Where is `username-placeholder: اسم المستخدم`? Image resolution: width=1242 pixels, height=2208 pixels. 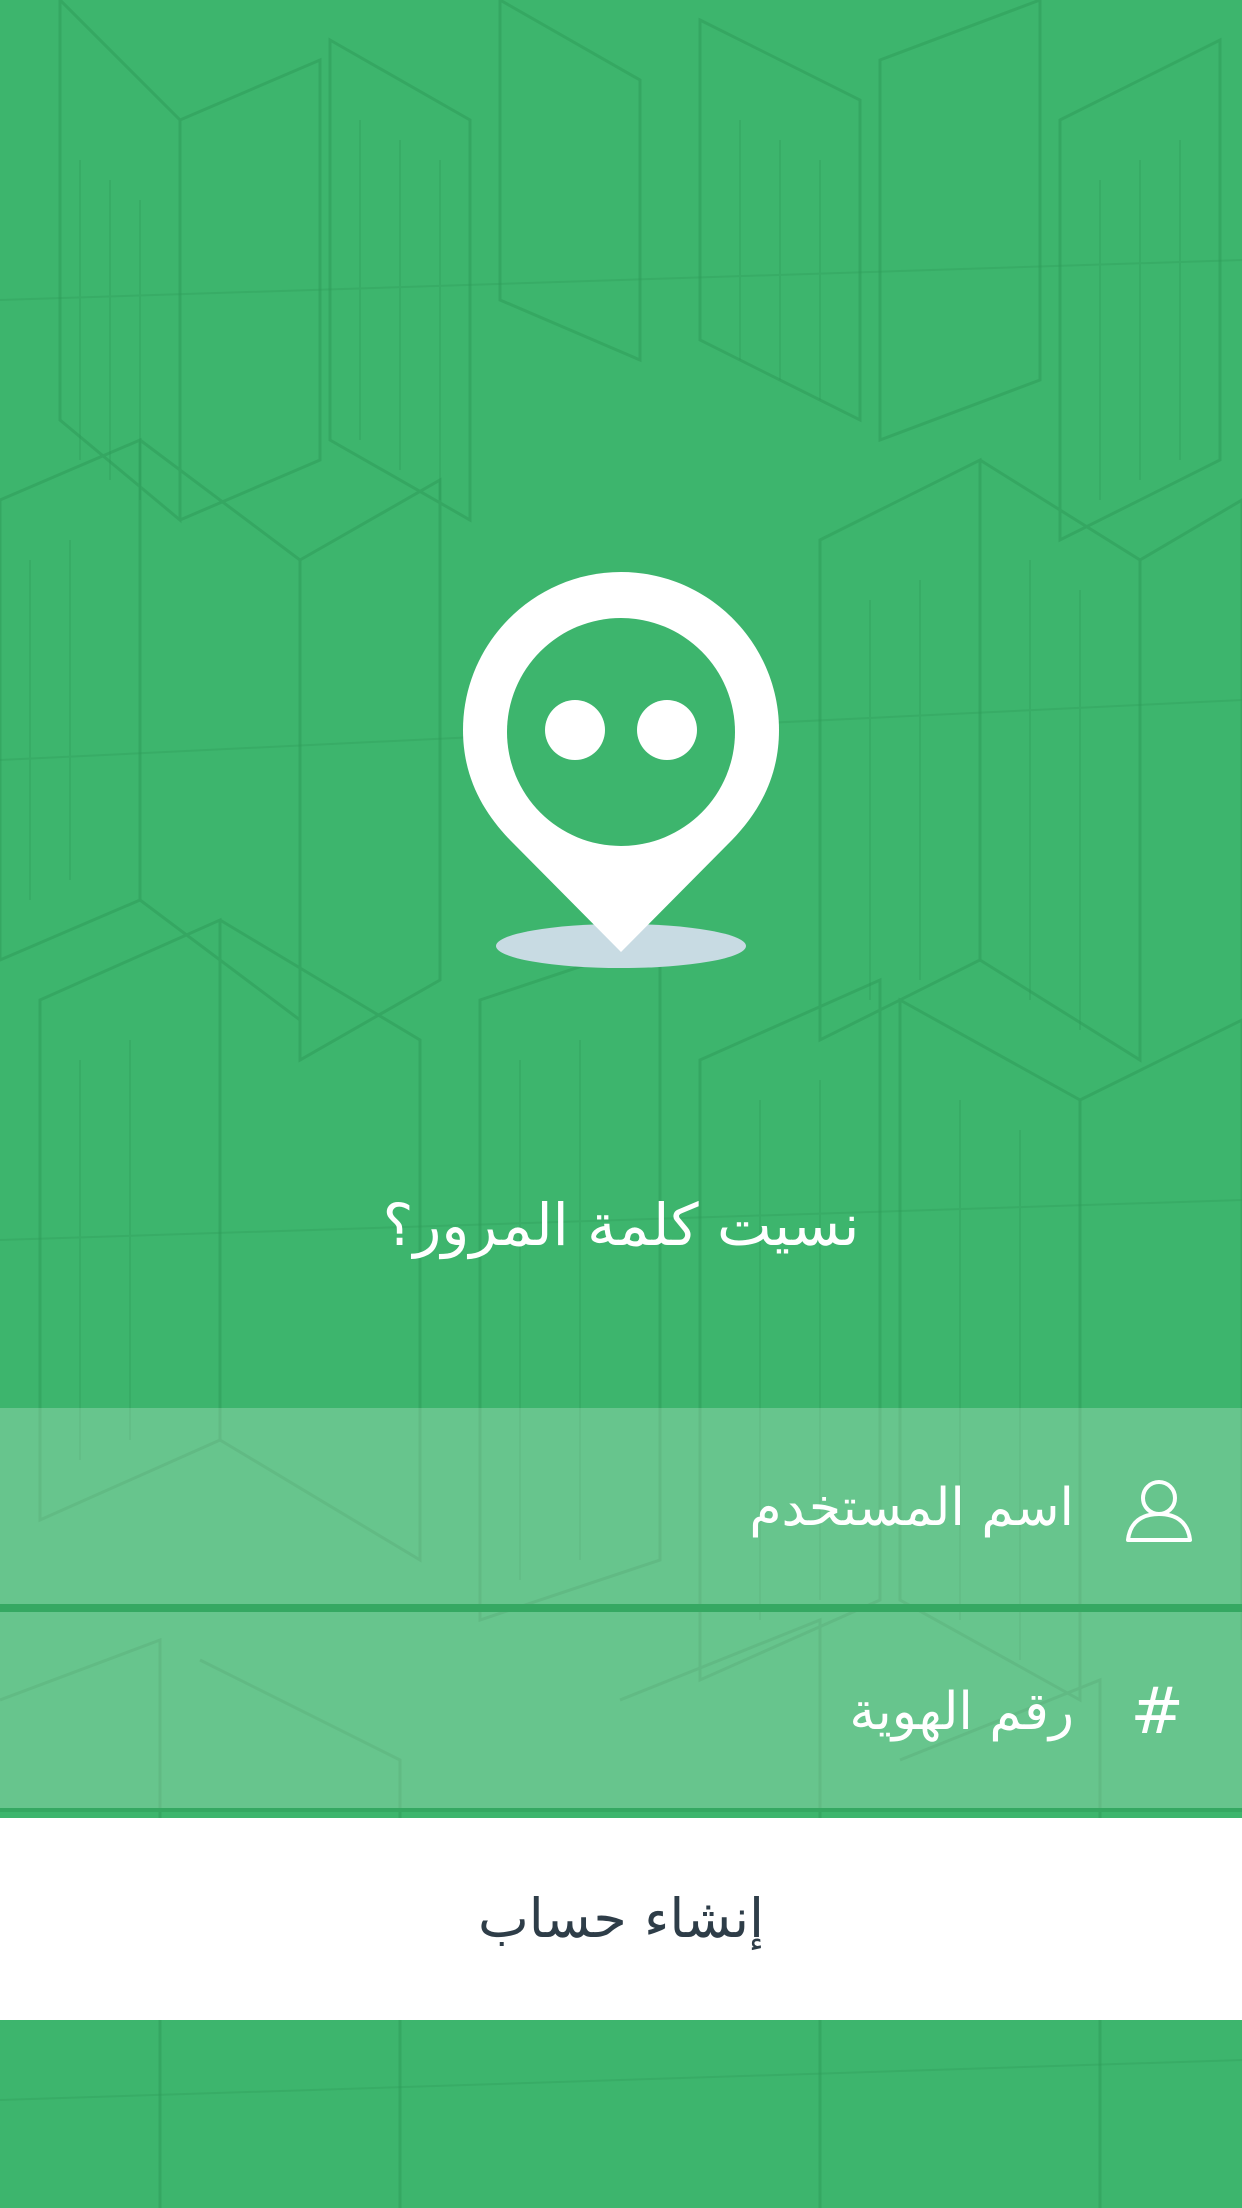 username-placeholder: اسم المستخدم is located at coordinates (911, 1508).